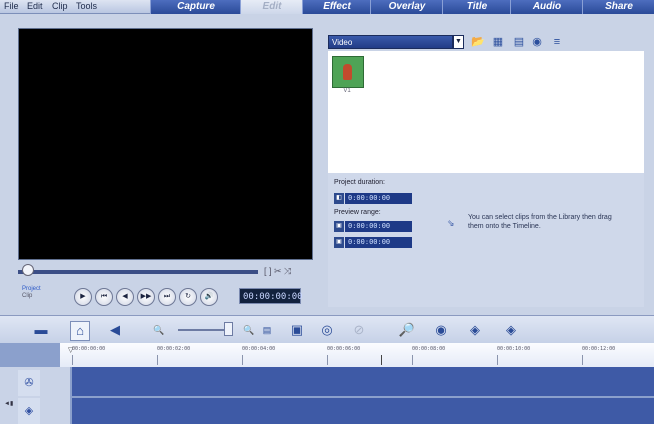 The image size is (654, 424). What do you see at coordinates (498, 42) in the screenshot?
I see `storyboard-icon: ▦` at bounding box center [498, 42].